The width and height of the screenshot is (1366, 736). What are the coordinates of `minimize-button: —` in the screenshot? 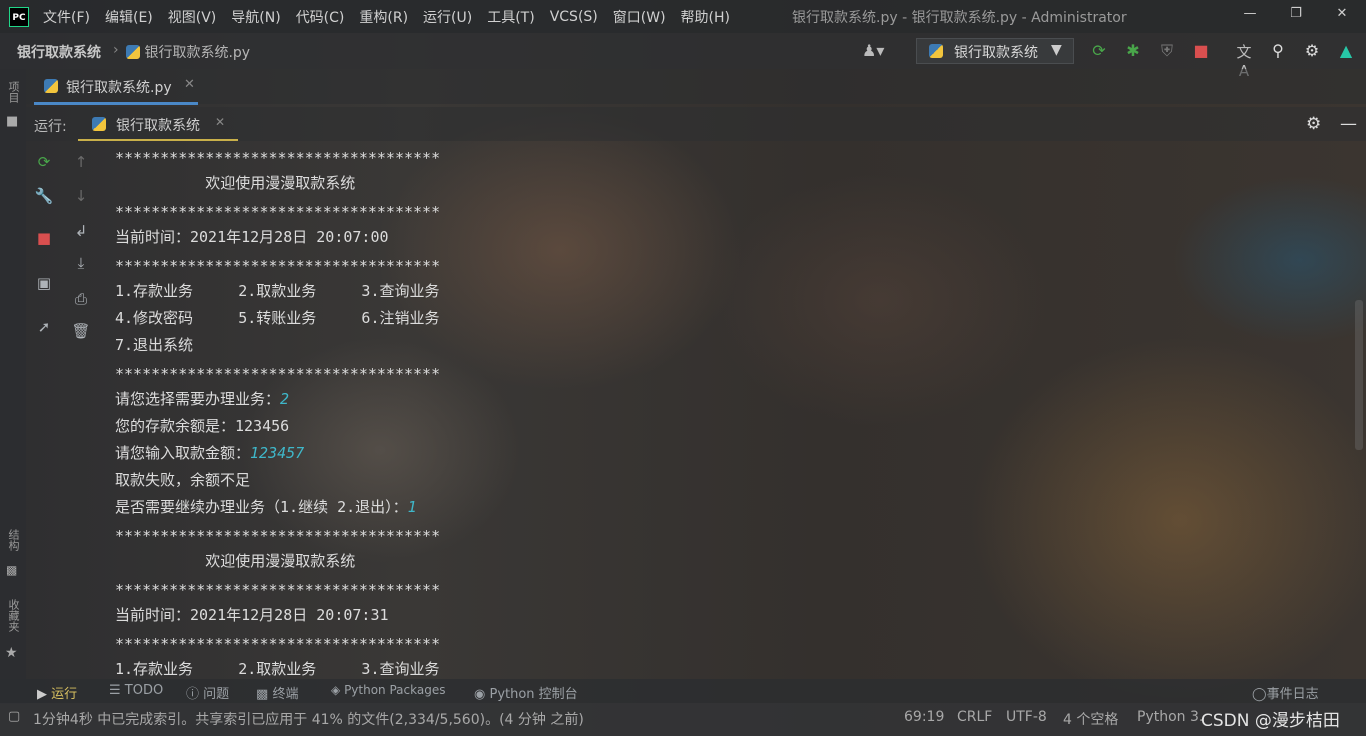 It's located at (1250, 13).